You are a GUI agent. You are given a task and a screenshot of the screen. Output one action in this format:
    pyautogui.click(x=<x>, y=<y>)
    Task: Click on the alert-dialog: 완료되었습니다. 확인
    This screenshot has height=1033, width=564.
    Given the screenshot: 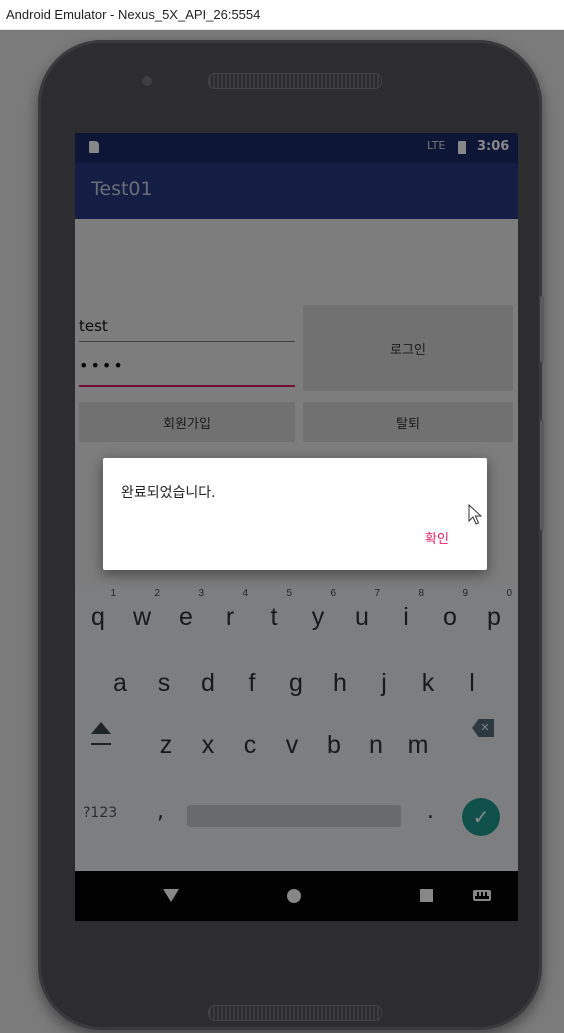 What is the action you would take?
    pyautogui.click(x=295, y=514)
    